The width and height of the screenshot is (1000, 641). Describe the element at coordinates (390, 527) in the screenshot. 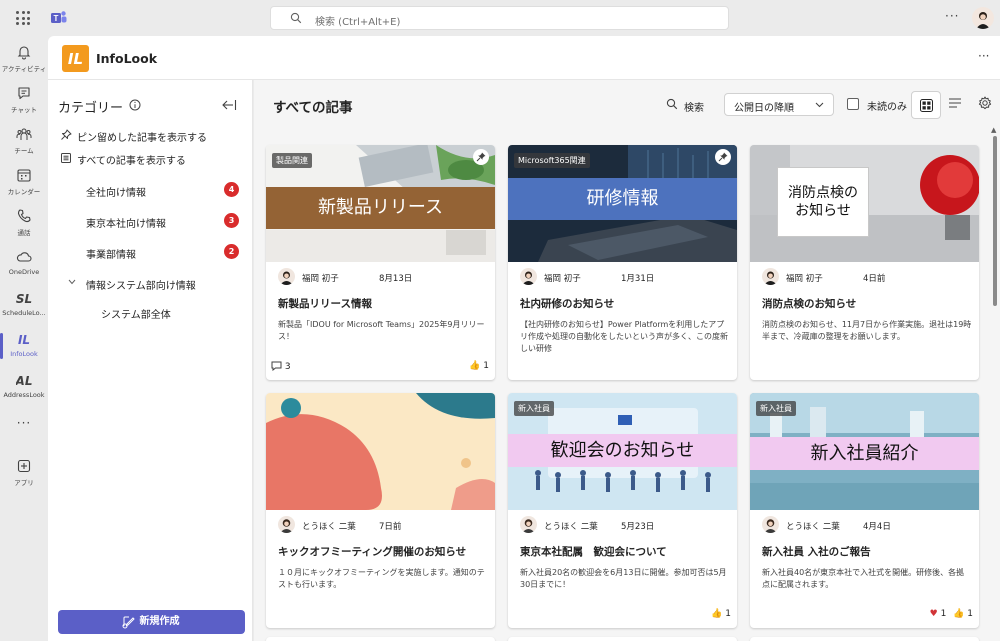

I see `publish-date: 7日前` at that location.